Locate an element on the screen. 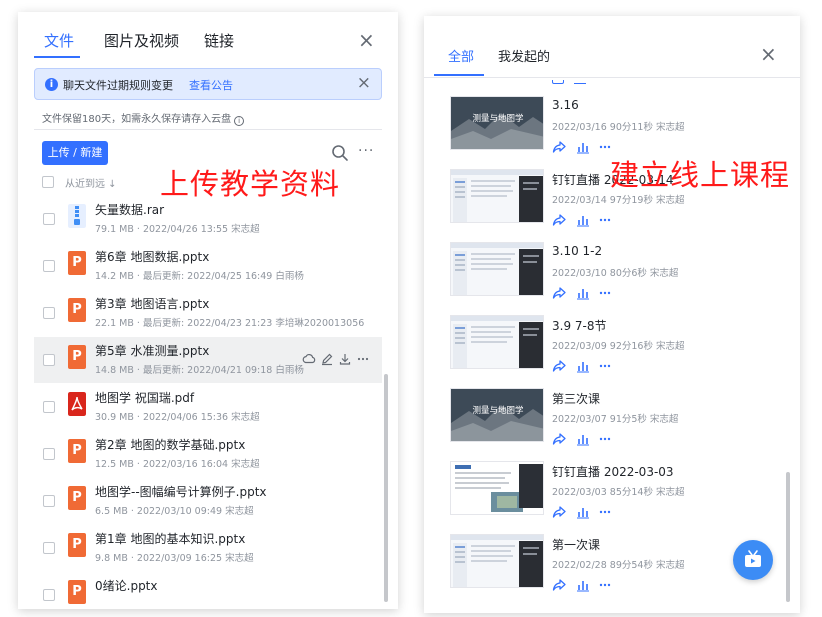 The image size is (822, 617). file-name: 第1章 地图的基本知识.pptx is located at coordinates (170, 538).